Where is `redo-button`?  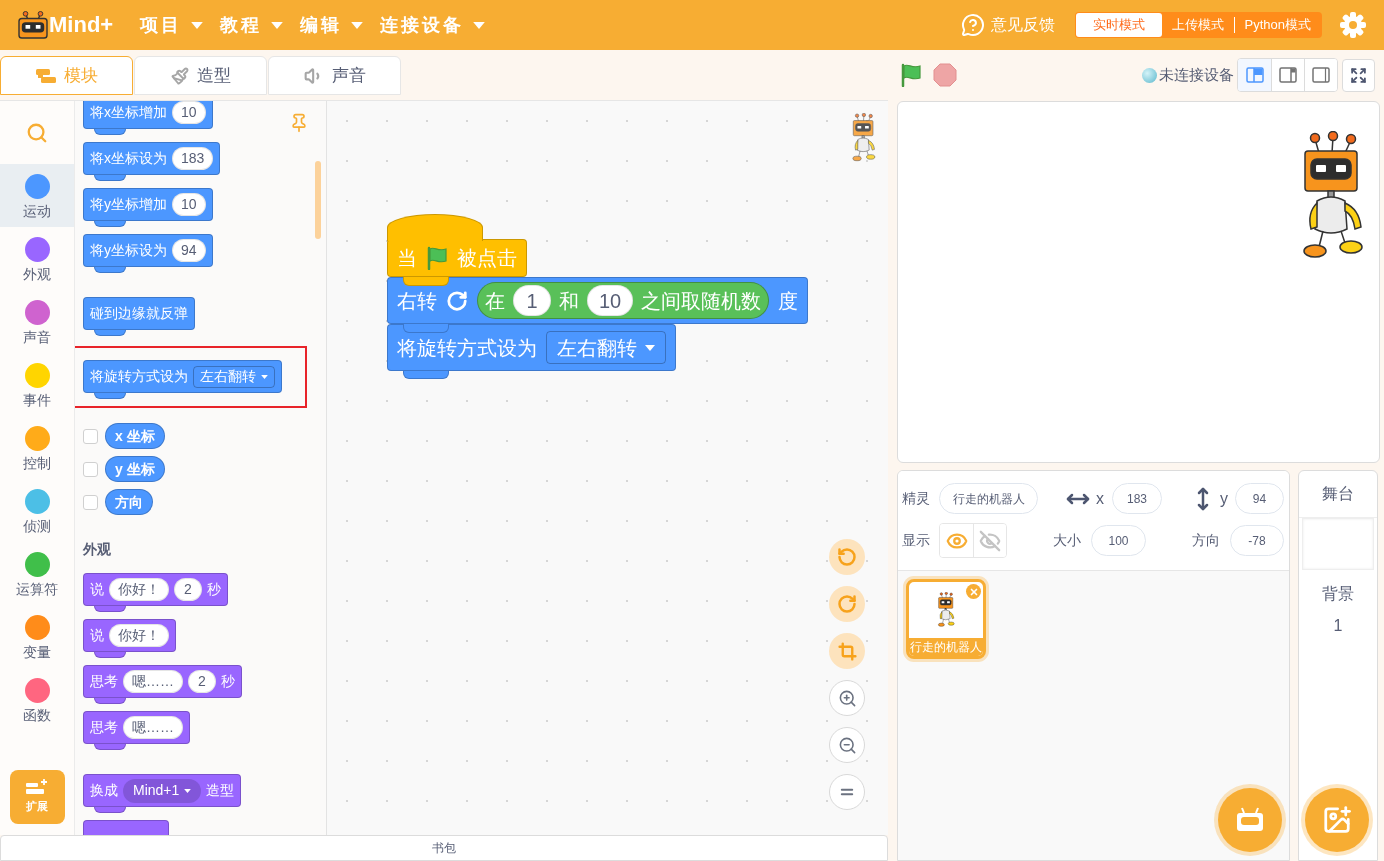
redo-button is located at coordinates (847, 604).